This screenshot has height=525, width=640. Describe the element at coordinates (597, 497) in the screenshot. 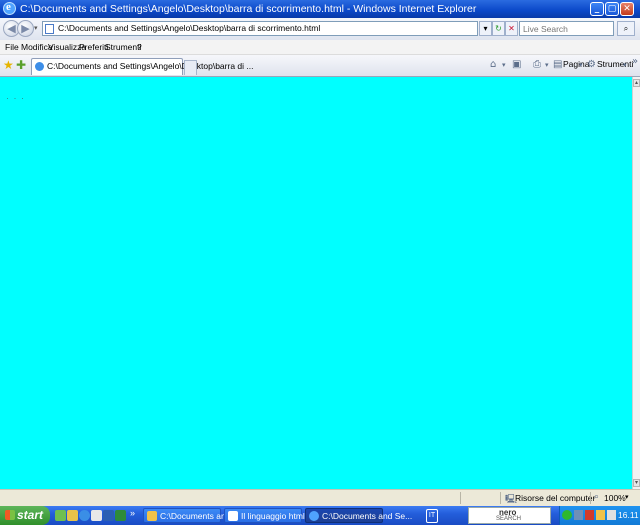

I see `zoom-icon: ⌕` at that location.